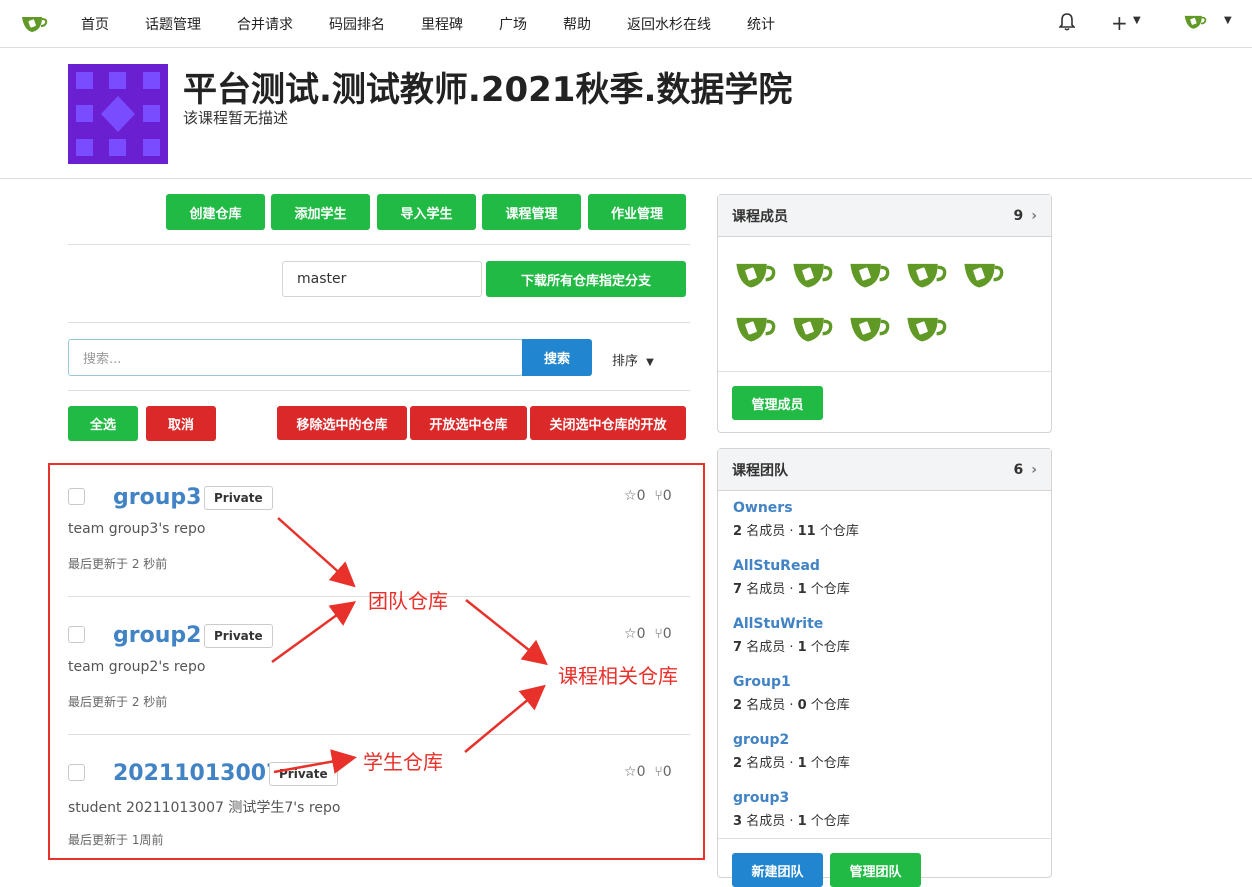 Image resolution: width=1252 pixels, height=887 pixels. What do you see at coordinates (875, 870) in the screenshot?
I see `manage-team-button: 管理团队` at bounding box center [875, 870].